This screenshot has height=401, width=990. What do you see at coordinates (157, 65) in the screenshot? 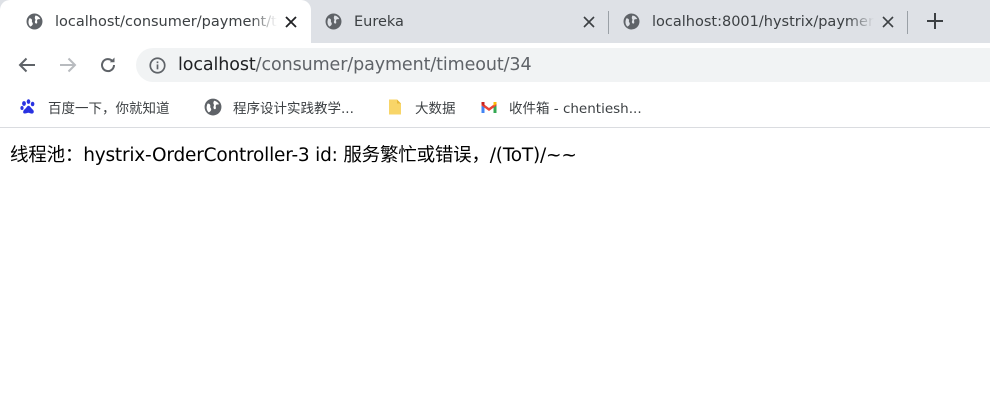
I see `info-icon` at bounding box center [157, 65].